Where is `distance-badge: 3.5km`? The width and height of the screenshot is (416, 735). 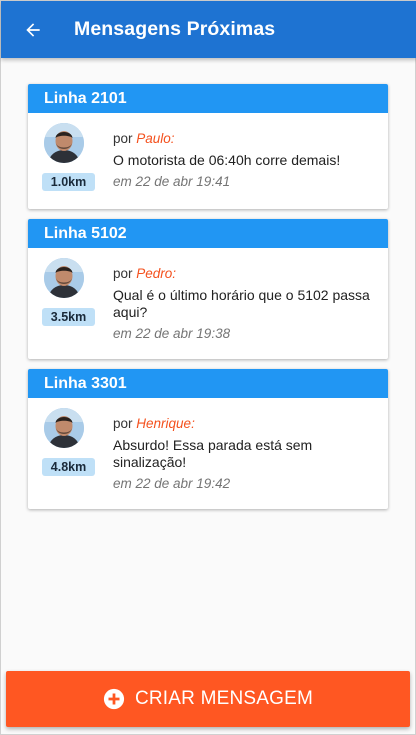 distance-badge: 3.5km is located at coordinates (68, 317).